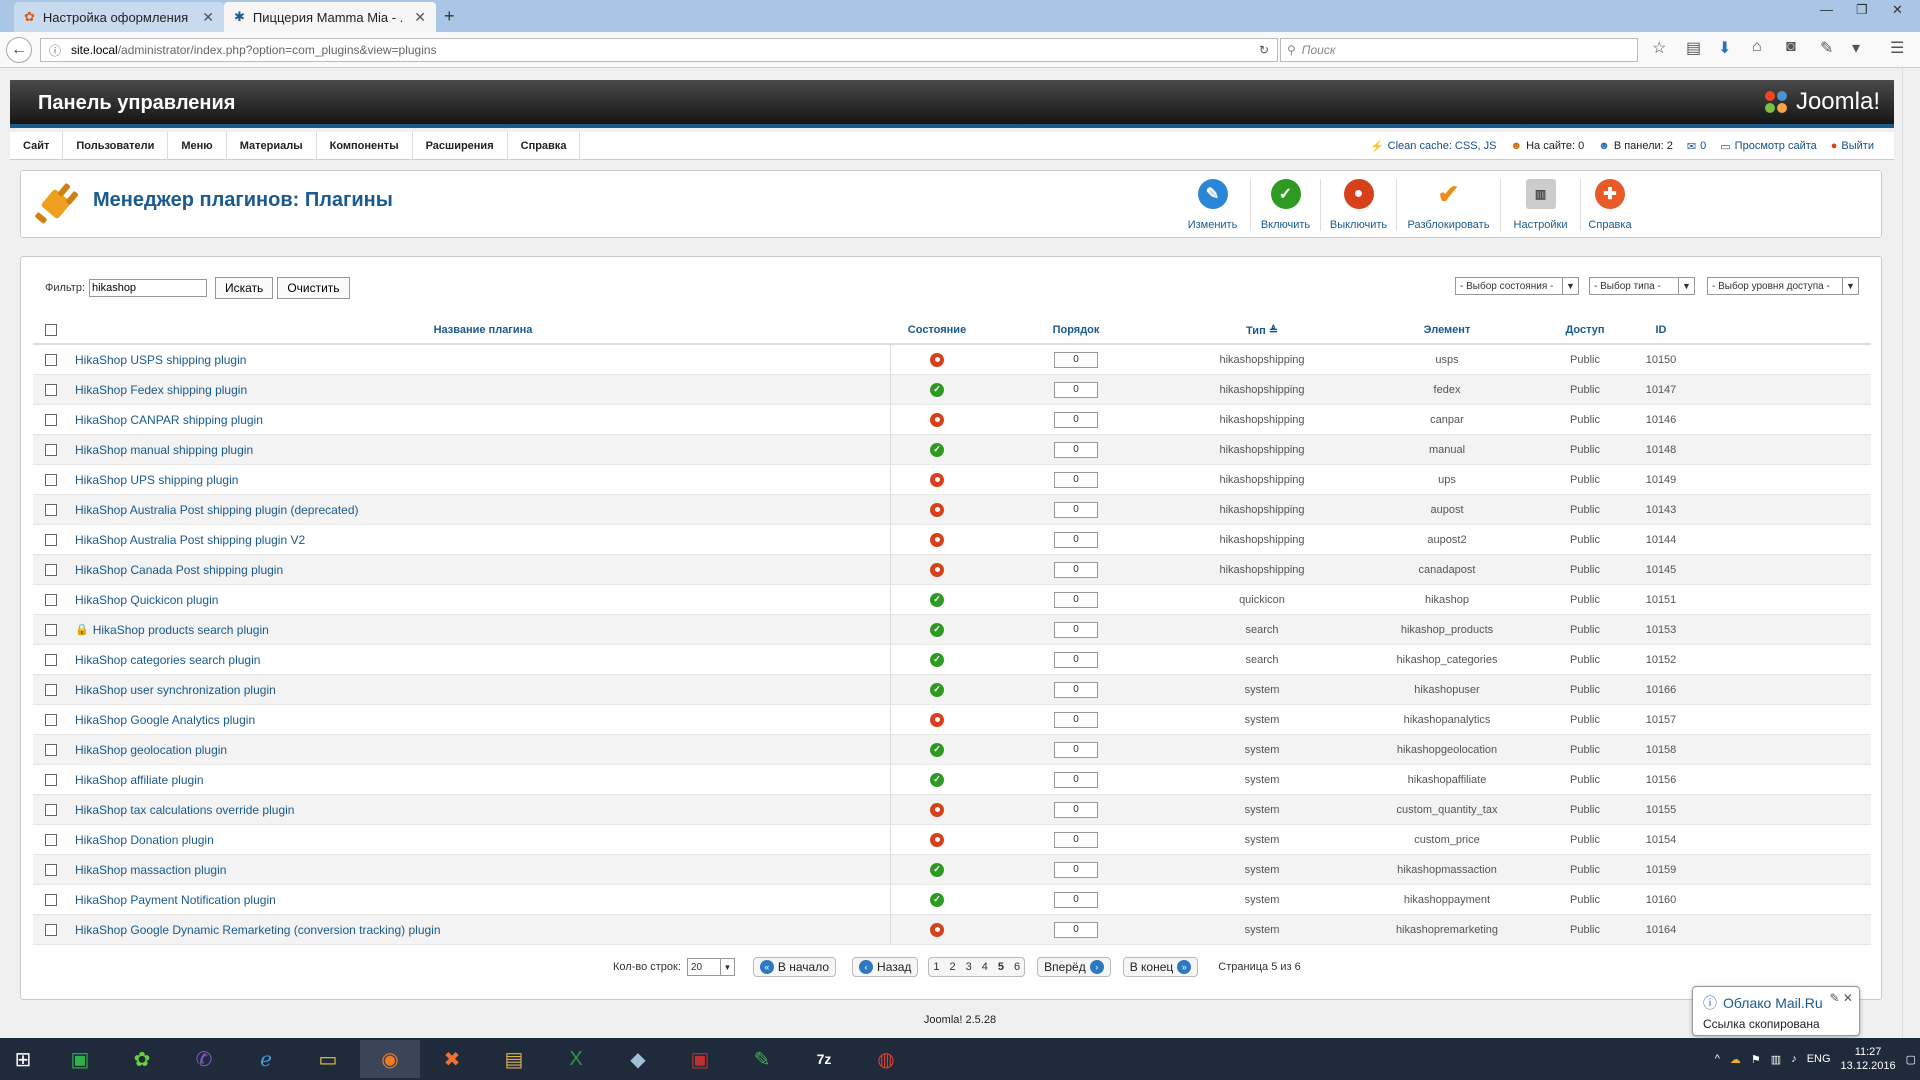 The width and height of the screenshot is (1920, 1080). I want to click on plugin-name-link: HikaShop Quickicon plugin, so click(146, 600).